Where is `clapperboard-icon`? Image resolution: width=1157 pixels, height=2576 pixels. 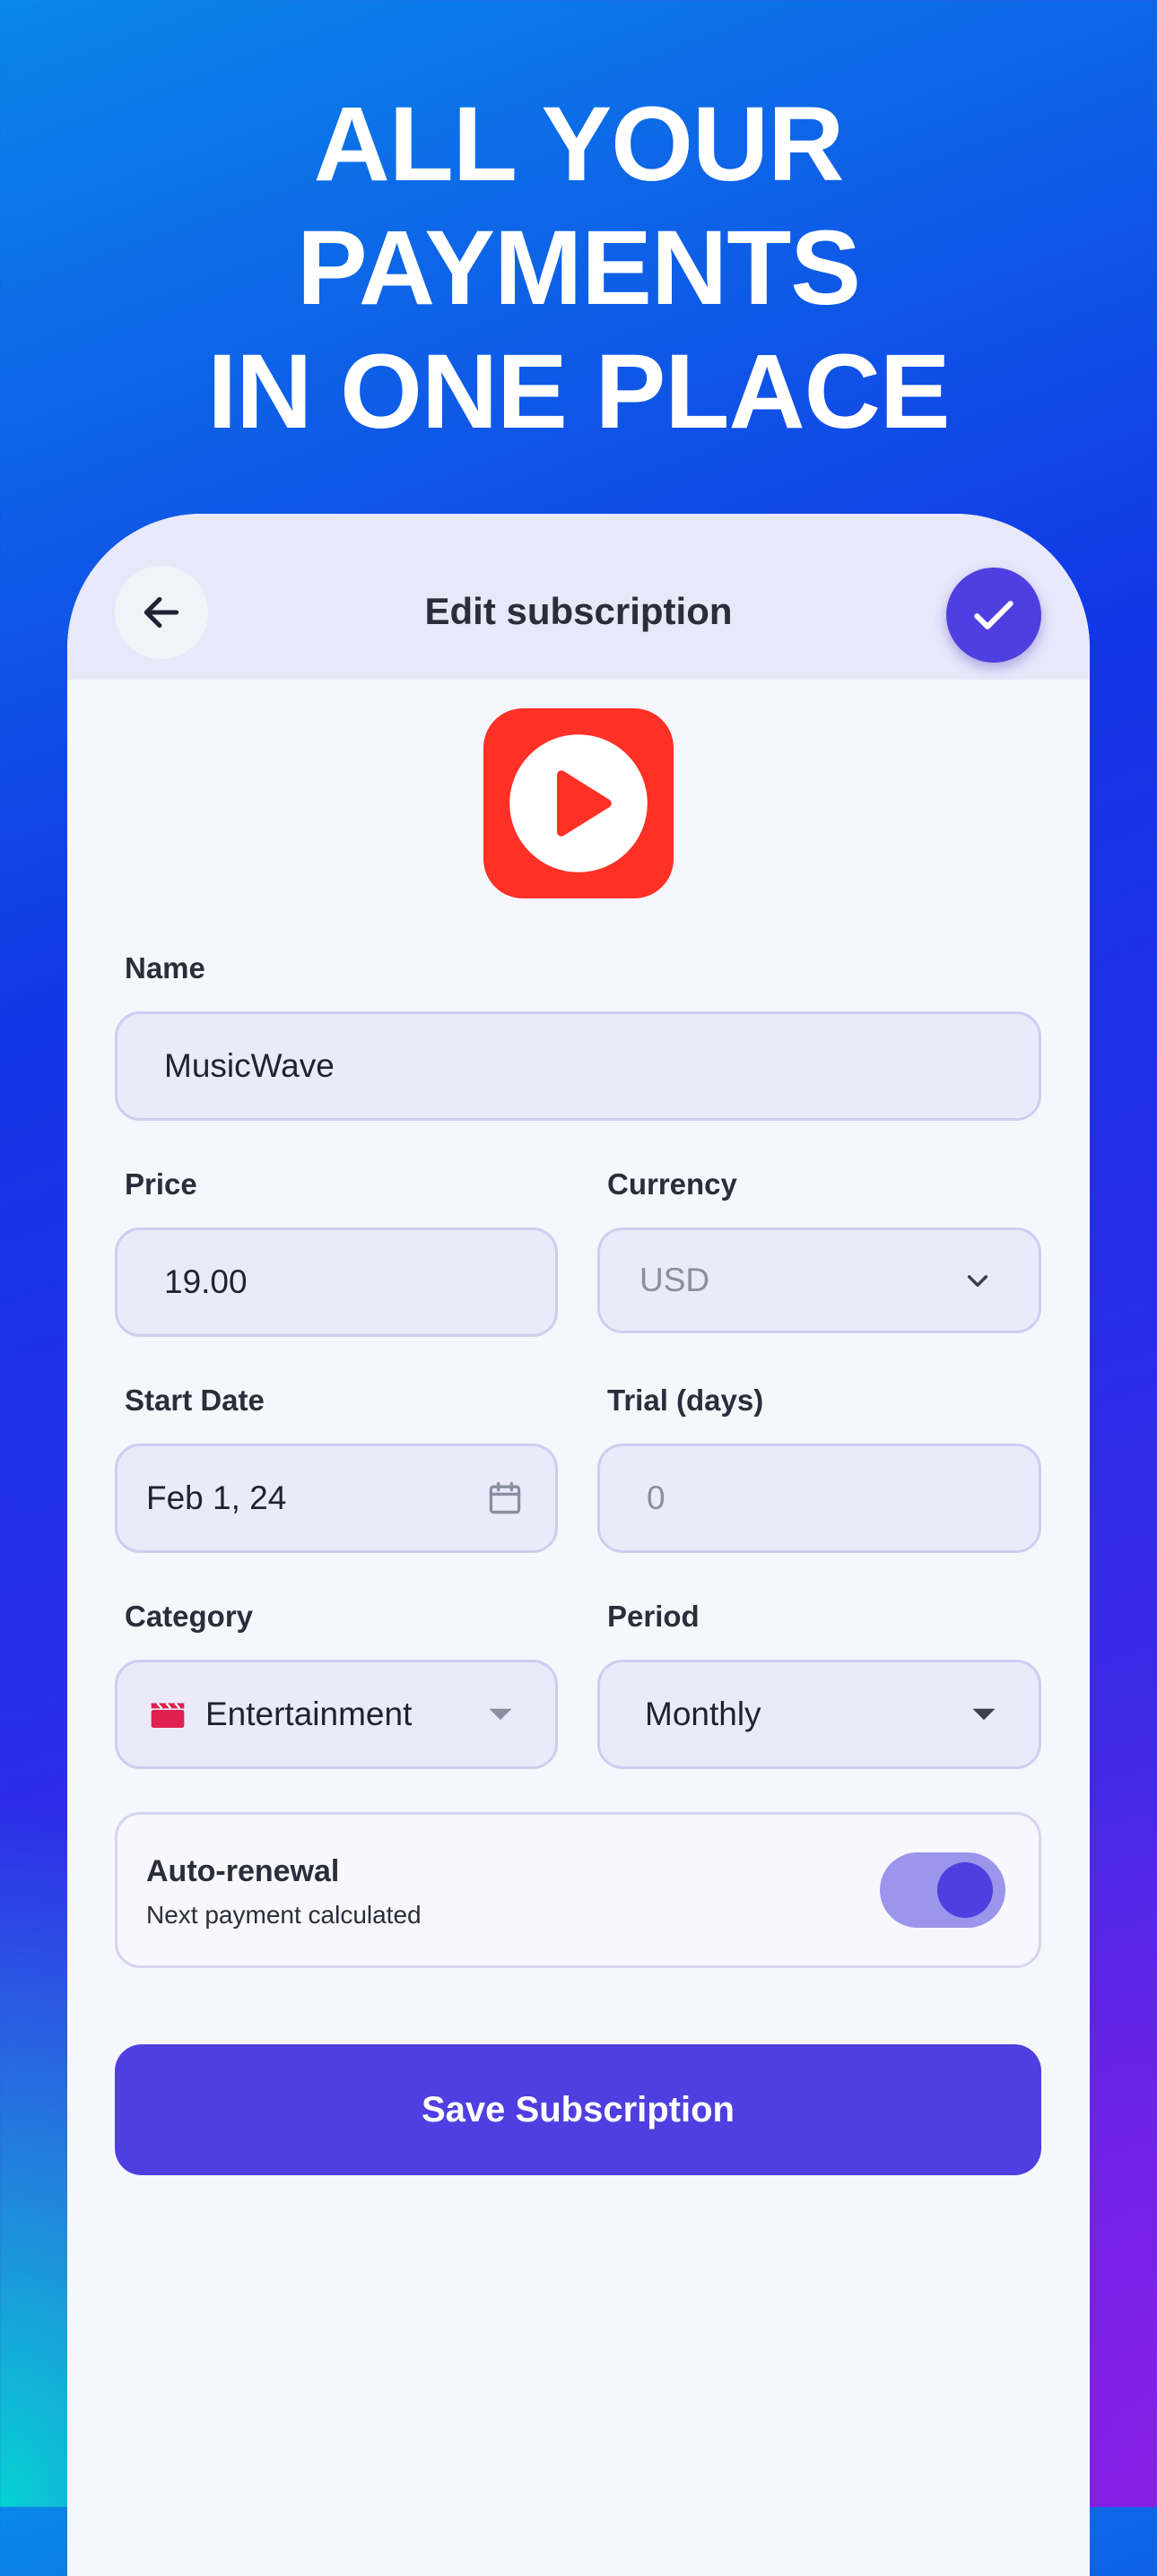 clapperboard-icon is located at coordinates (168, 1715).